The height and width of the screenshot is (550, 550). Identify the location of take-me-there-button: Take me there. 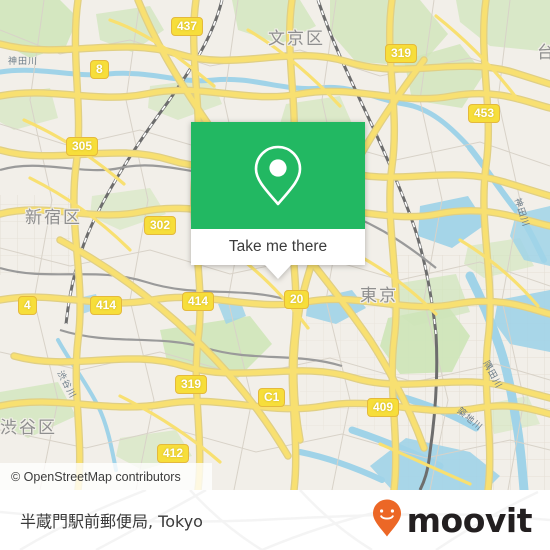
(278, 247).